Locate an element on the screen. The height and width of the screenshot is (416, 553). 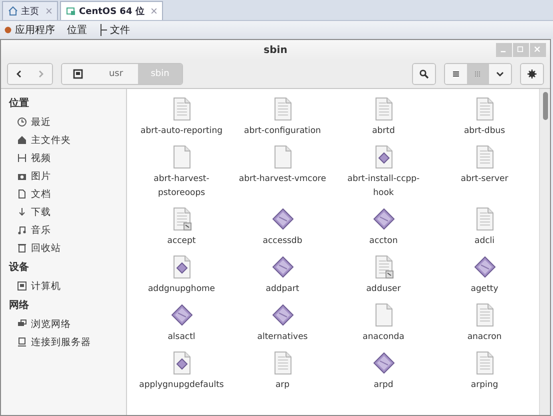
sidebar-item: 浏览网络 is located at coordinates (63, 324).